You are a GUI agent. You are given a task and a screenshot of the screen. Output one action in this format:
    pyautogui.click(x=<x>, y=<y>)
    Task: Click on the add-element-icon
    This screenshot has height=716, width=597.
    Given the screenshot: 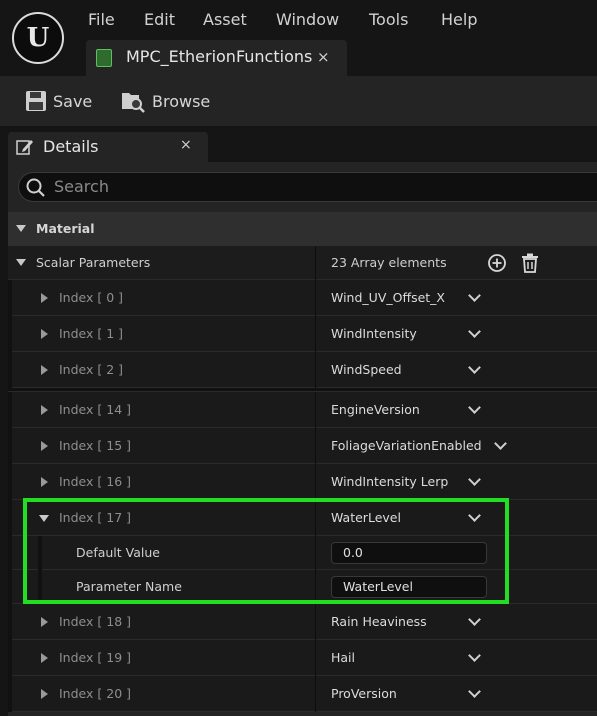 What is the action you would take?
    pyautogui.click(x=497, y=263)
    